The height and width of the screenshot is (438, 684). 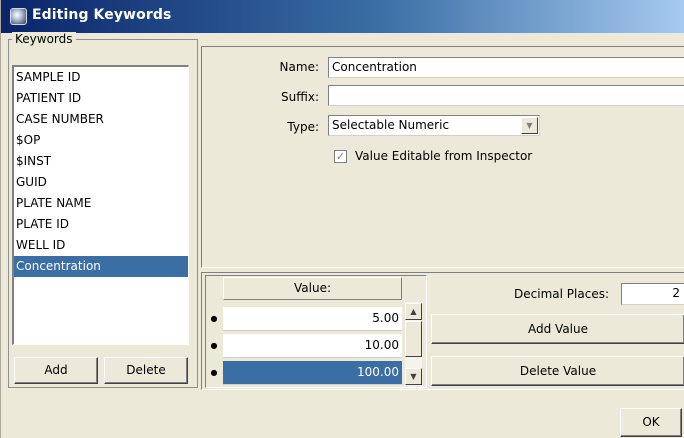 What do you see at coordinates (413, 376) in the screenshot?
I see `scroll-down-icon: ▼` at bounding box center [413, 376].